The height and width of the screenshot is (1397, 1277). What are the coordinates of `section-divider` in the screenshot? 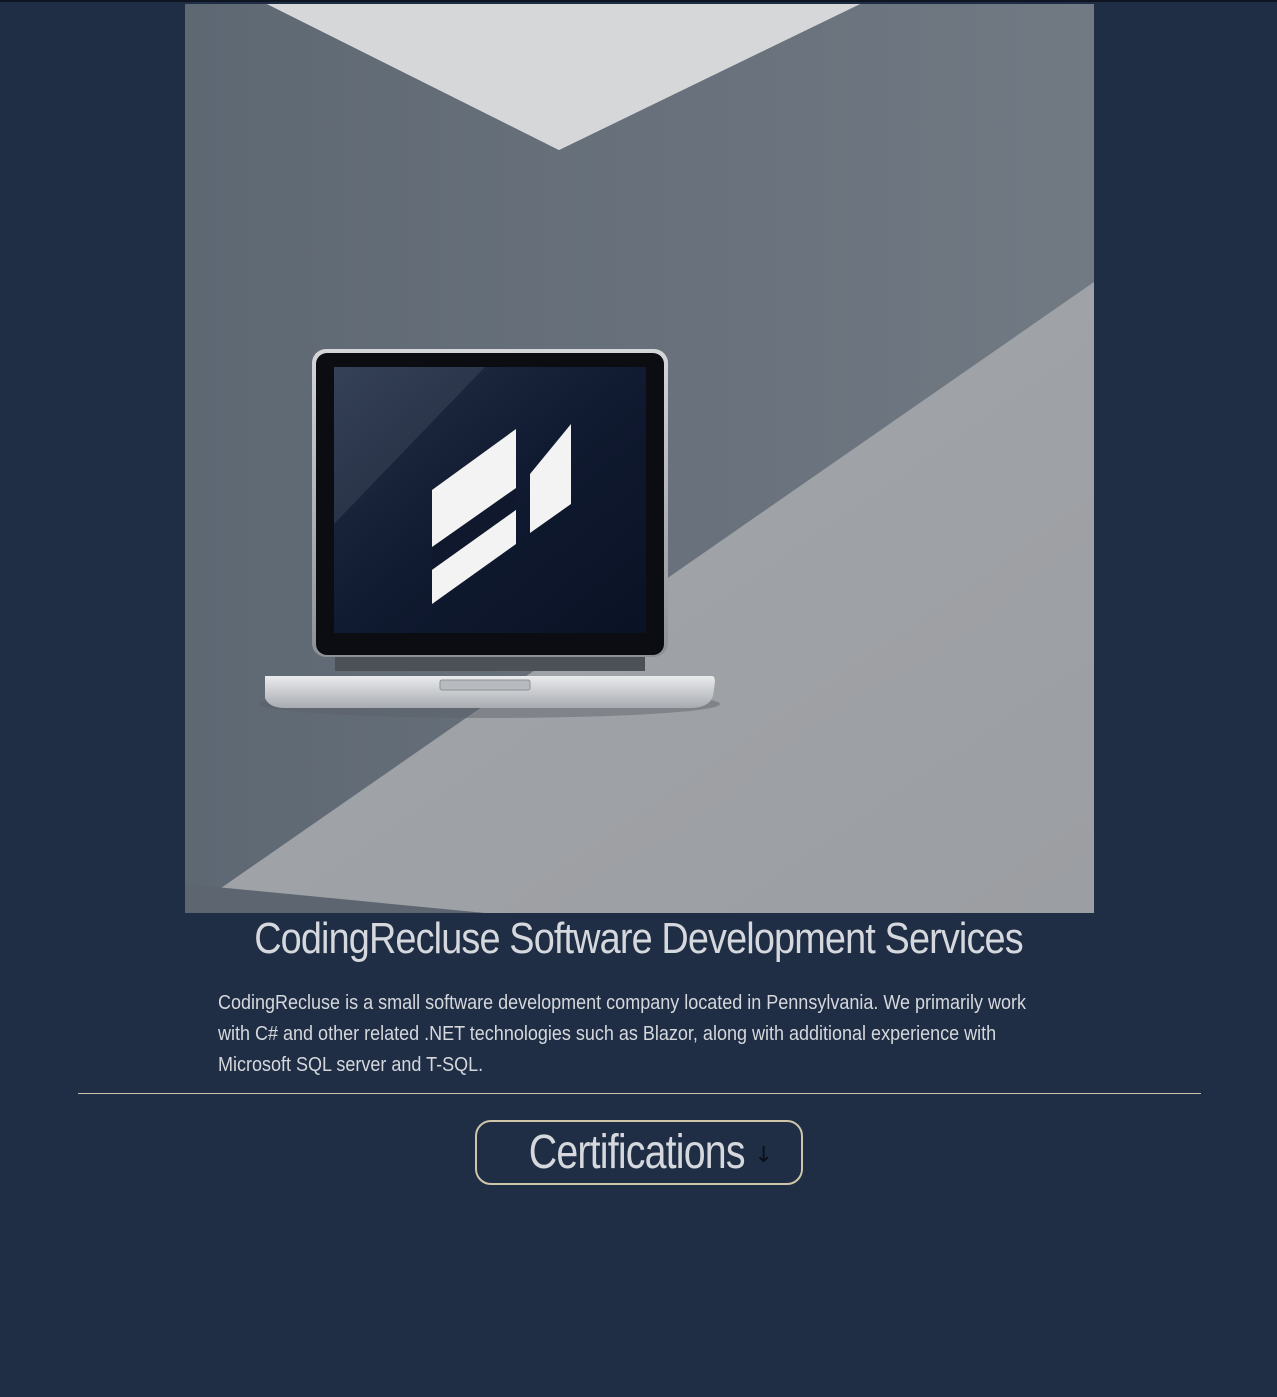 It's located at (639, 1093).